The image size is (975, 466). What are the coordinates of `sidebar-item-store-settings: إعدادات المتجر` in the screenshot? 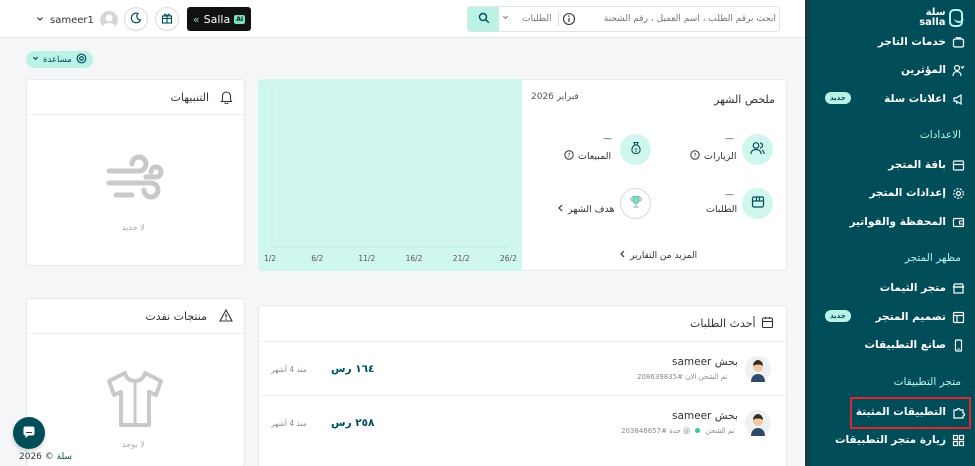 It's located at (890, 193).